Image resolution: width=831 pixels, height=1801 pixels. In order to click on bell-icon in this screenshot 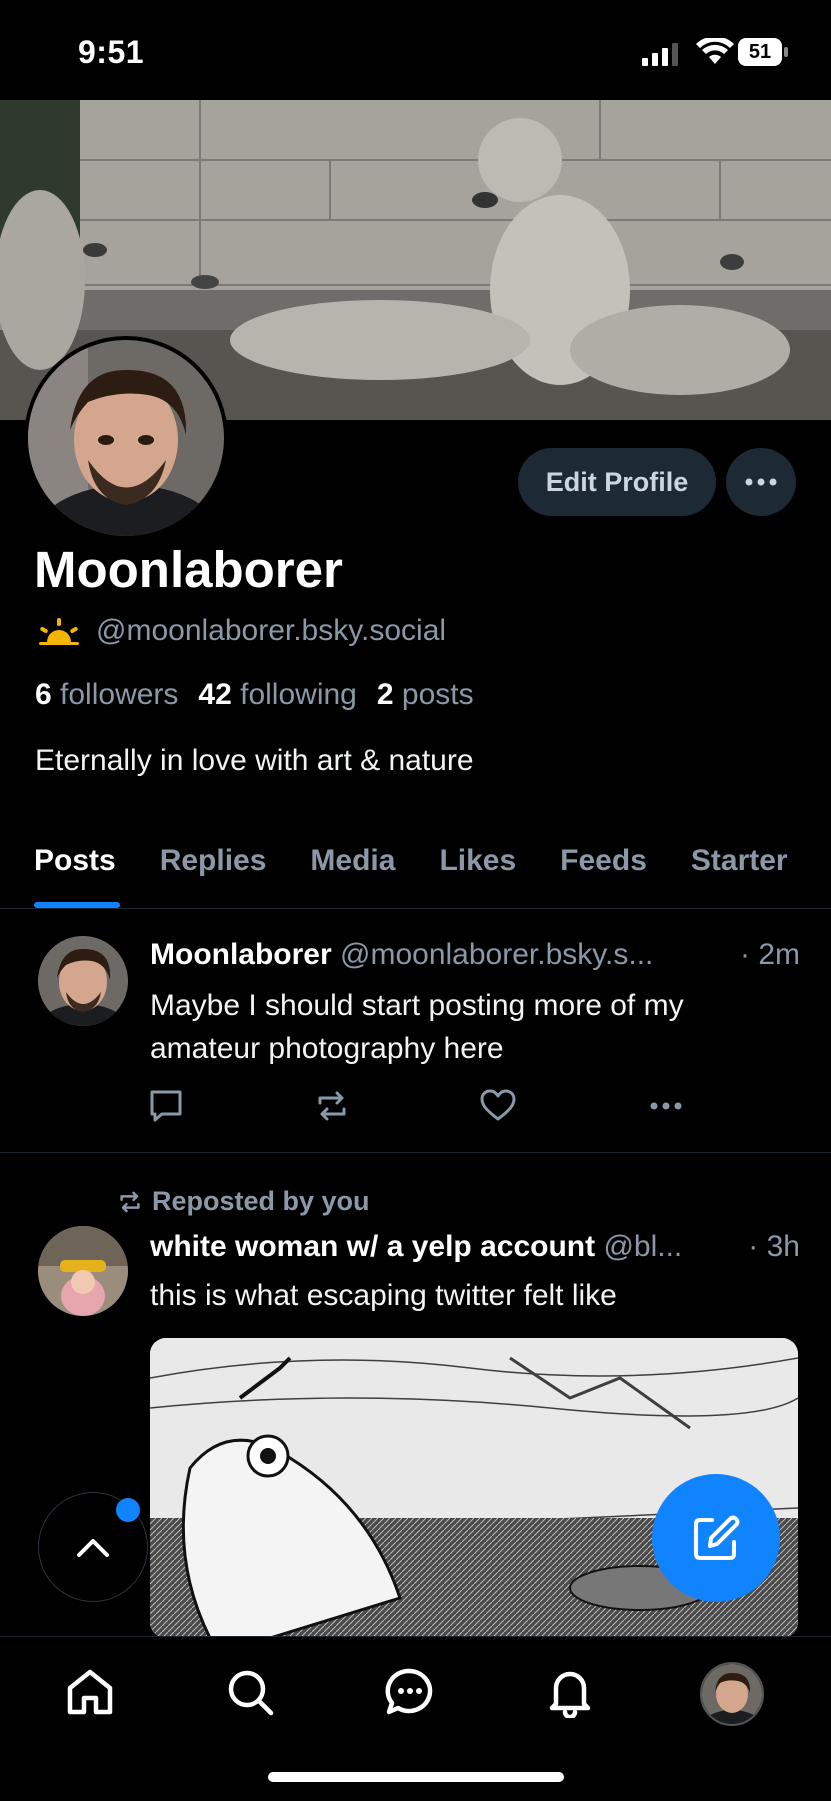, I will do `click(570, 1694)`.